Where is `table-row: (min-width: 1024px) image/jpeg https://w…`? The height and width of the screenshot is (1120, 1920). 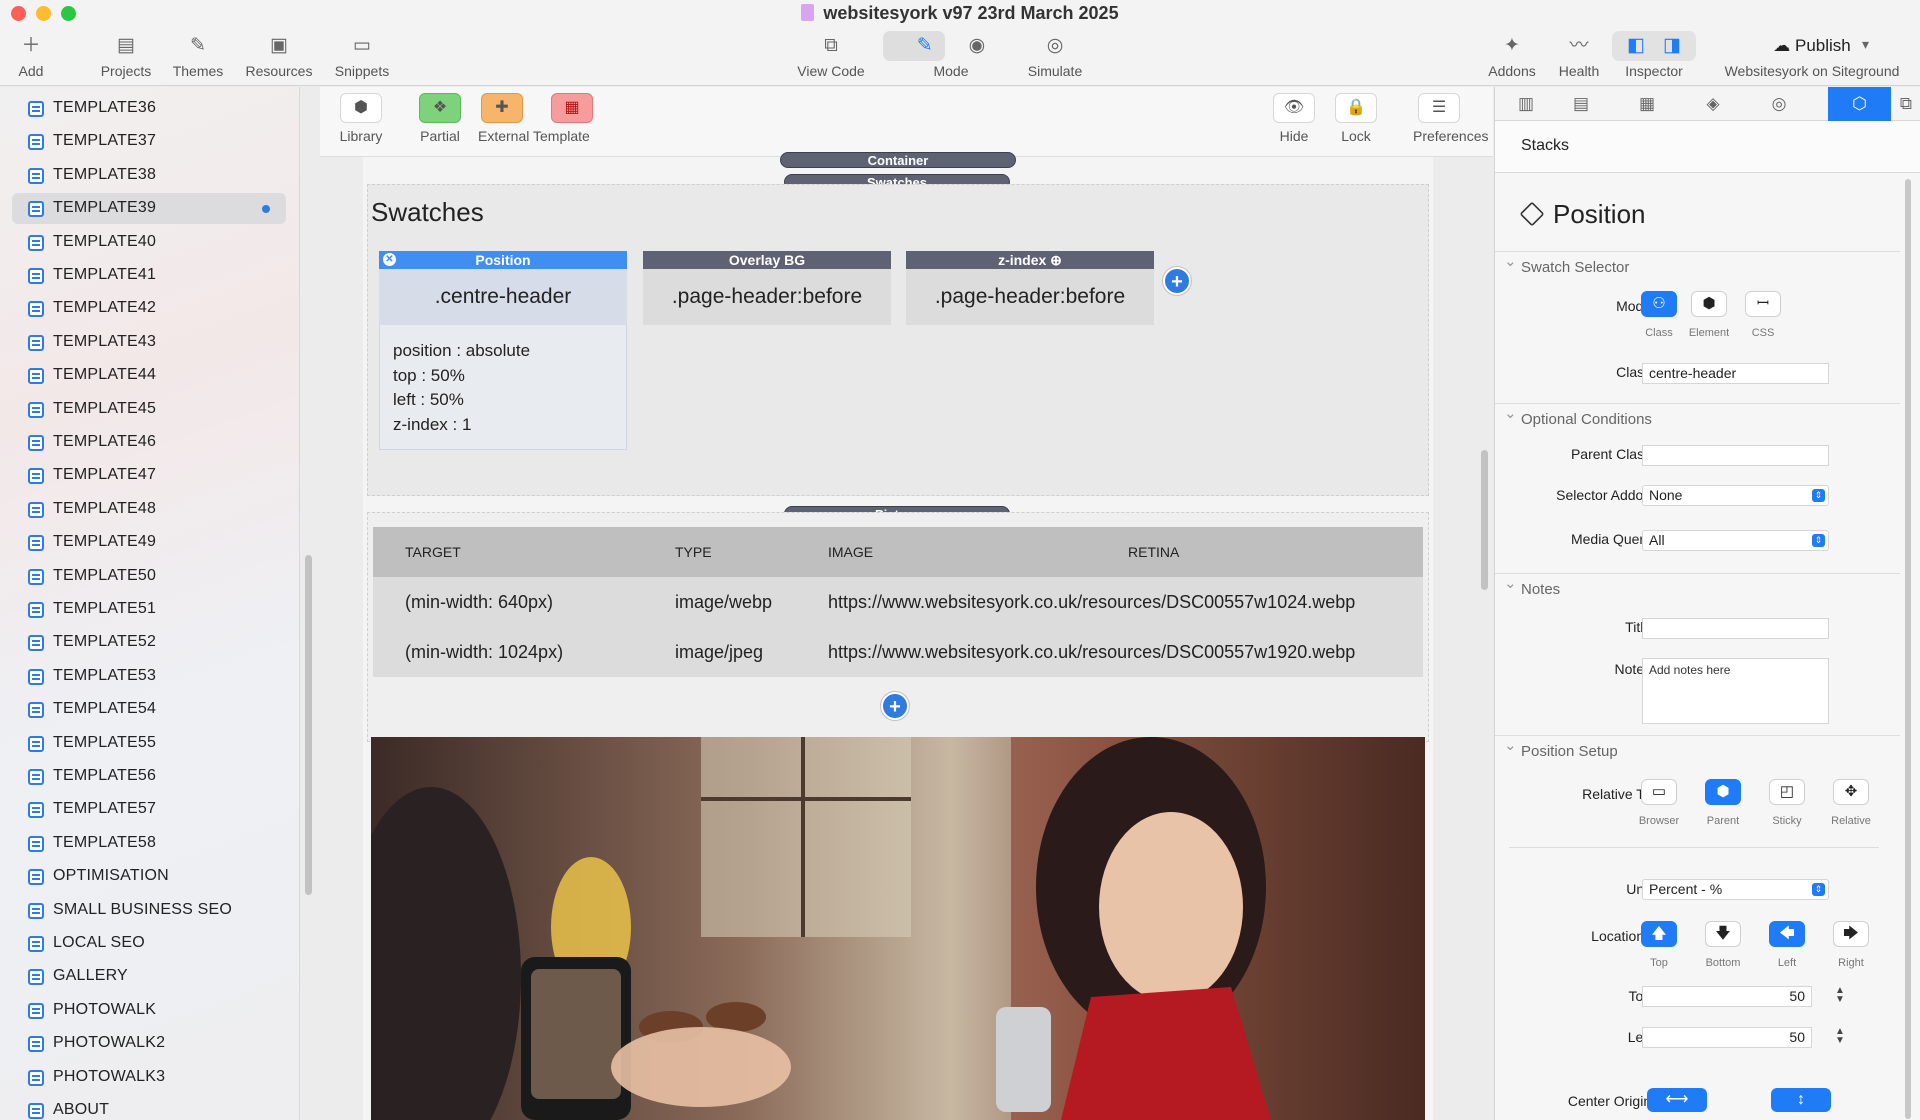
table-row: (min-width: 1024px) image/jpeg https://w… is located at coordinates (898, 652).